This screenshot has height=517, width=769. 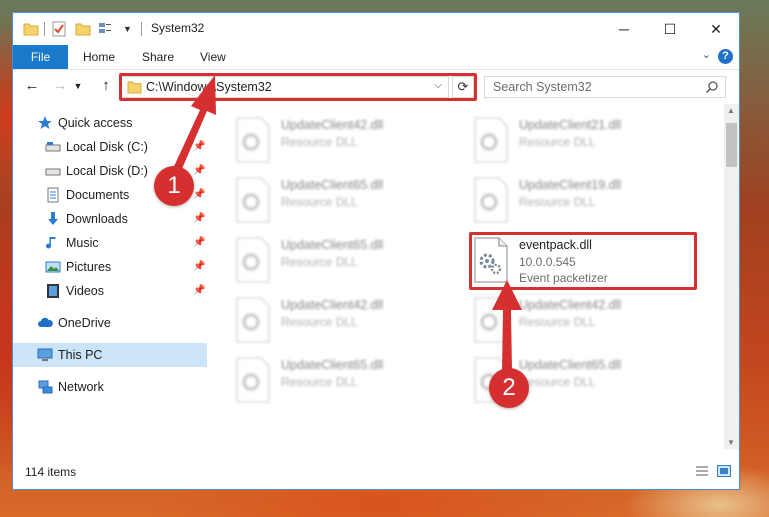 I want to click on window-title: System32, so click(x=178, y=28).